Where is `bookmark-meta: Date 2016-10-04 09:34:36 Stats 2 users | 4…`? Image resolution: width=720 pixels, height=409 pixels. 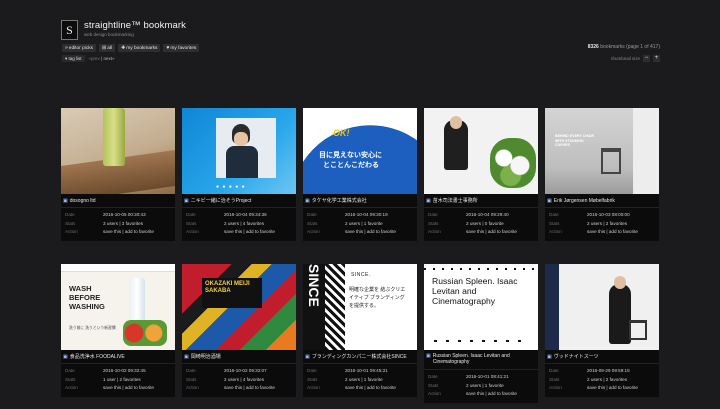
bookmark-meta: Date 2016-10-04 09:34:36 Stats 2 users | 4… is located at coordinates (239, 224).